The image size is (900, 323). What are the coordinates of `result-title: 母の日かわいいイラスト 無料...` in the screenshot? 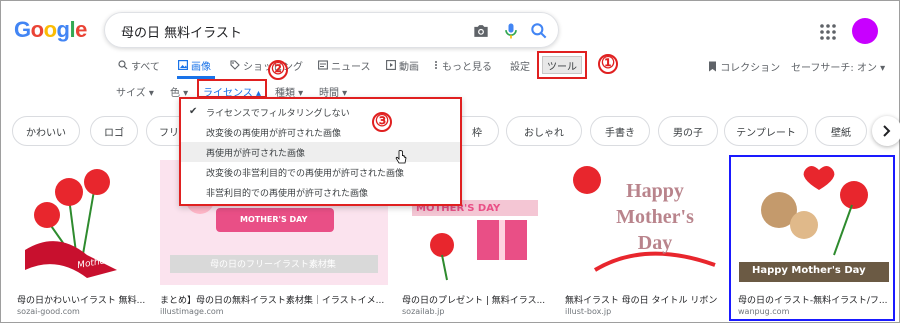 It's located at (82, 299).